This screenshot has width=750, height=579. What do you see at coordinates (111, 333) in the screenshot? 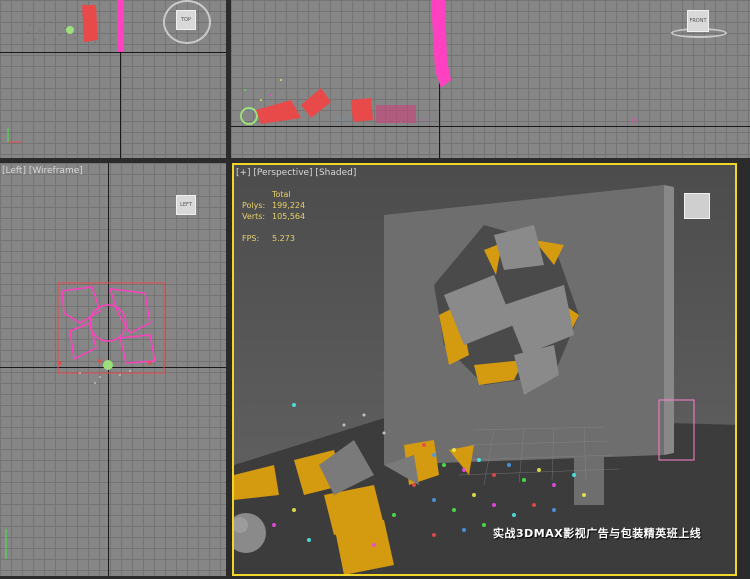
I see `left-view-objects` at bounding box center [111, 333].